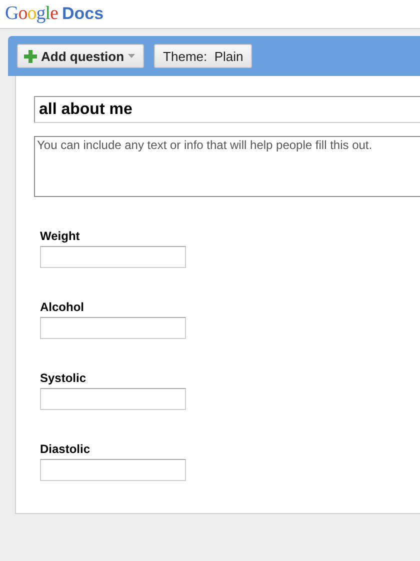  I want to click on question-label: Systolic, so click(64, 378).